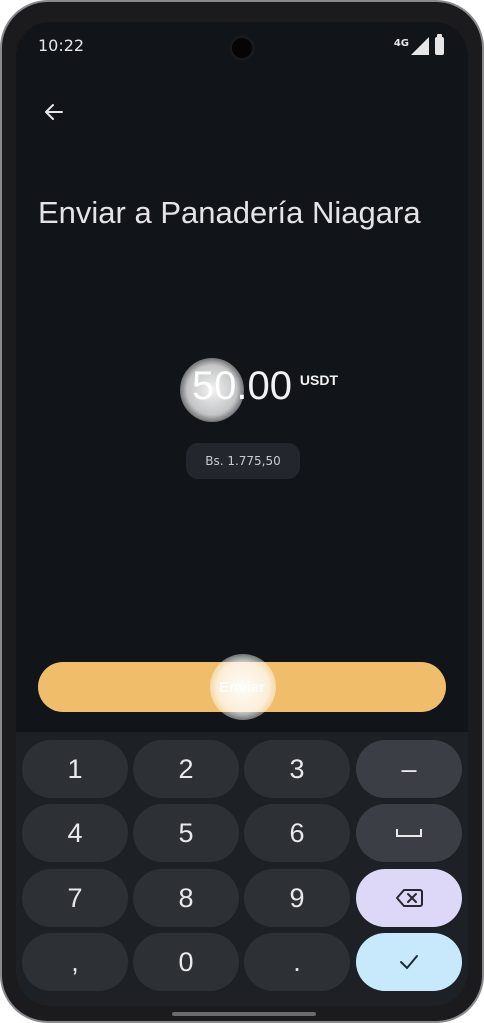 The image size is (484, 1023). What do you see at coordinates (186, 962) in the screenshot?
I see `key-0: 0` at bounding box center [186, 962].